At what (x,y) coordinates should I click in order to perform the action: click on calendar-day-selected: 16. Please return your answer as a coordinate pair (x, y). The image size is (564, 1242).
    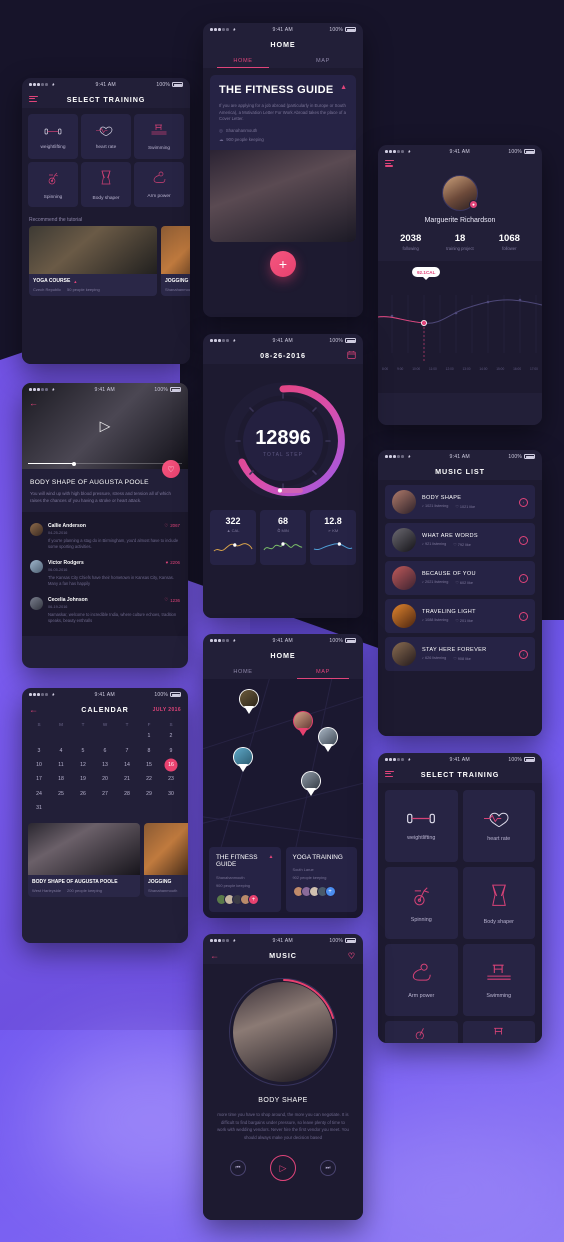
    Looking at the image, I should click on (171, 765).